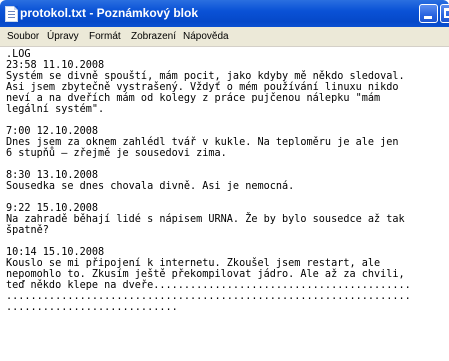 This screenshot has width=449, height=361. What do you see at coordinates (428, 13) in the screenshot?
I see `minimize-button` at bounding box center [428, 13].